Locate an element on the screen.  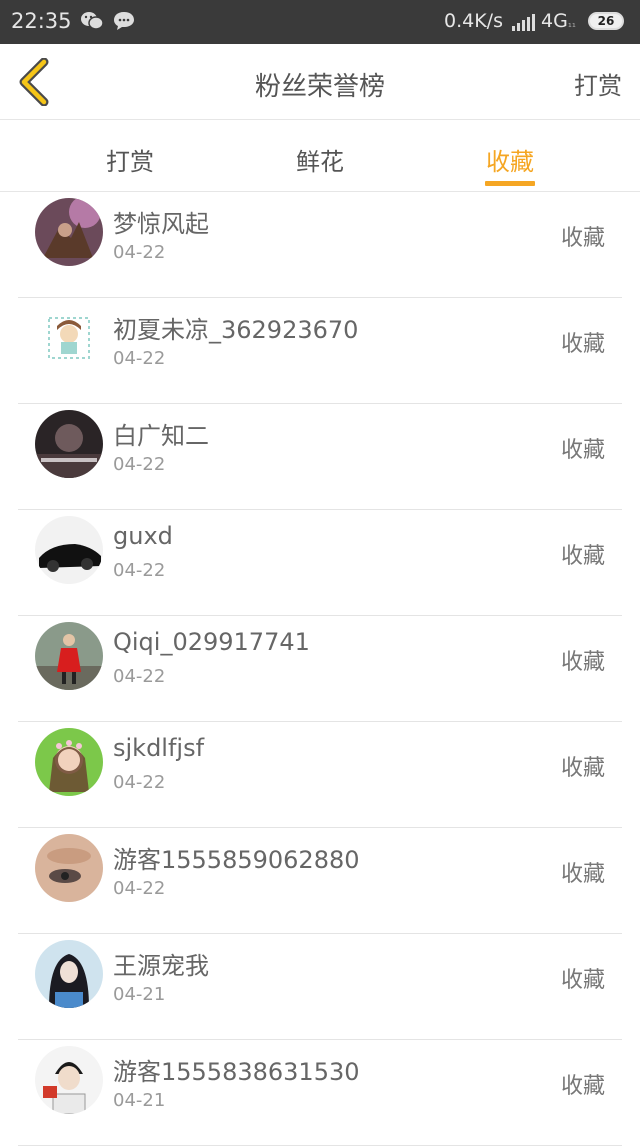
reward-button: 打赏 is located at coordinates (598, 83).